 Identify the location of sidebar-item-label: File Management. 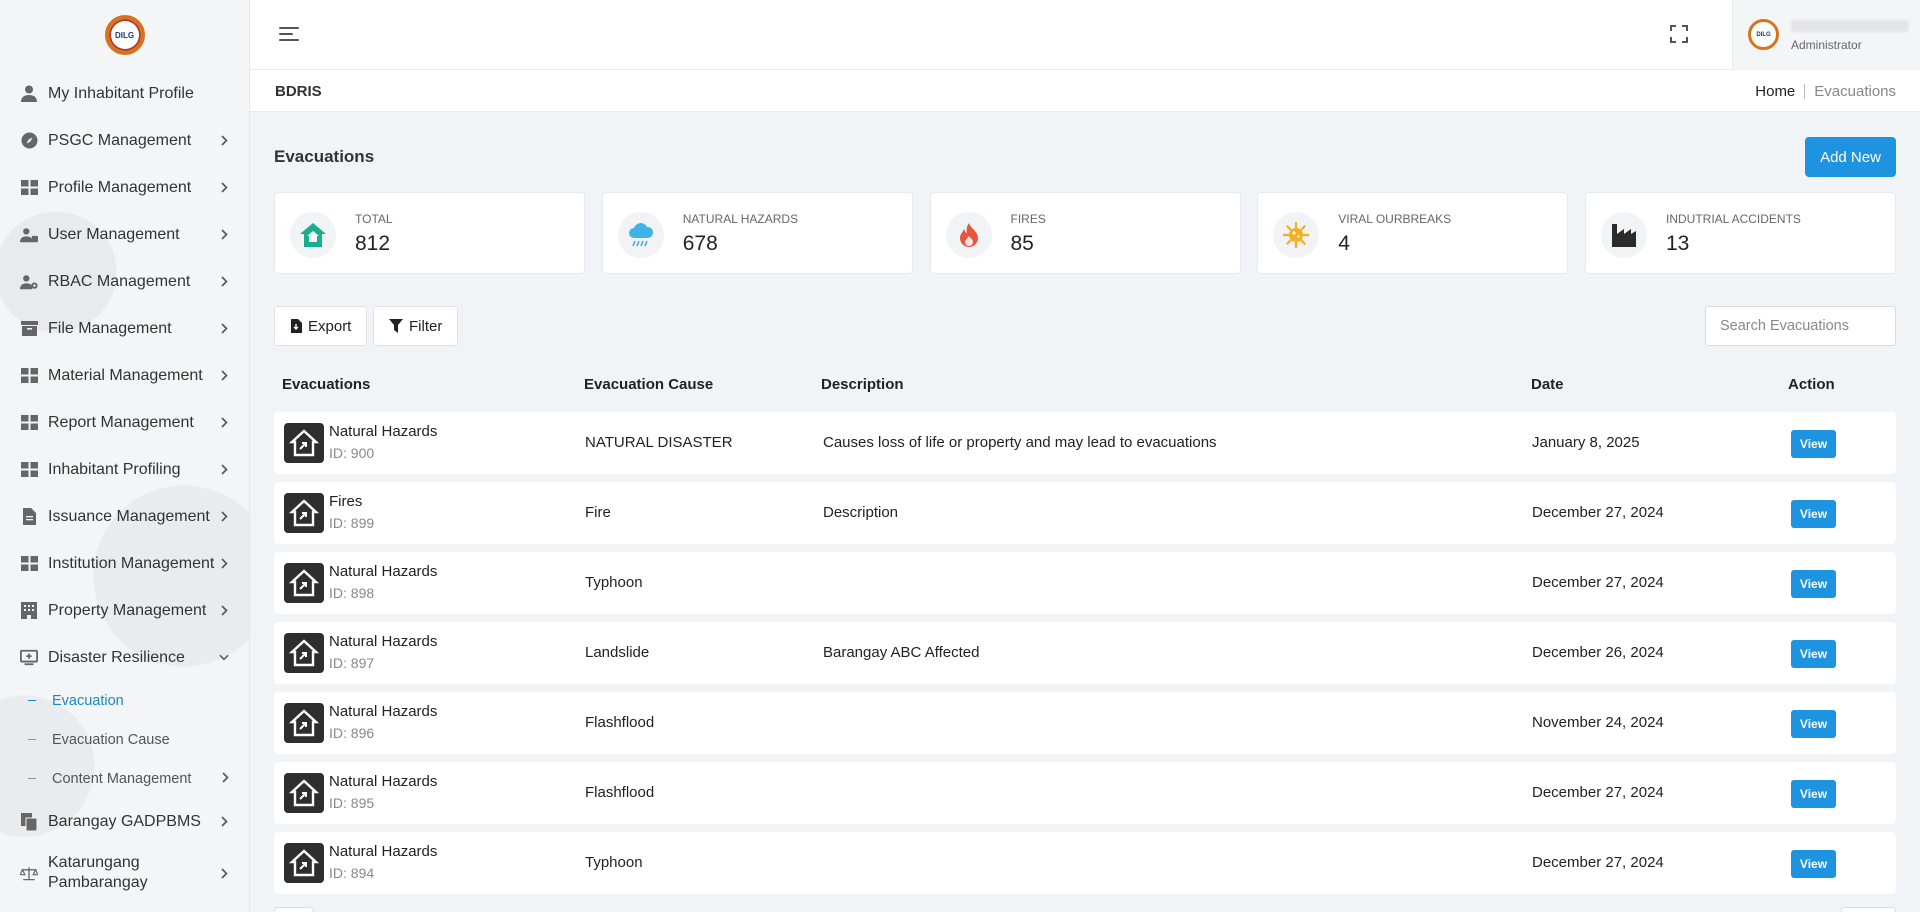
(110, 328).